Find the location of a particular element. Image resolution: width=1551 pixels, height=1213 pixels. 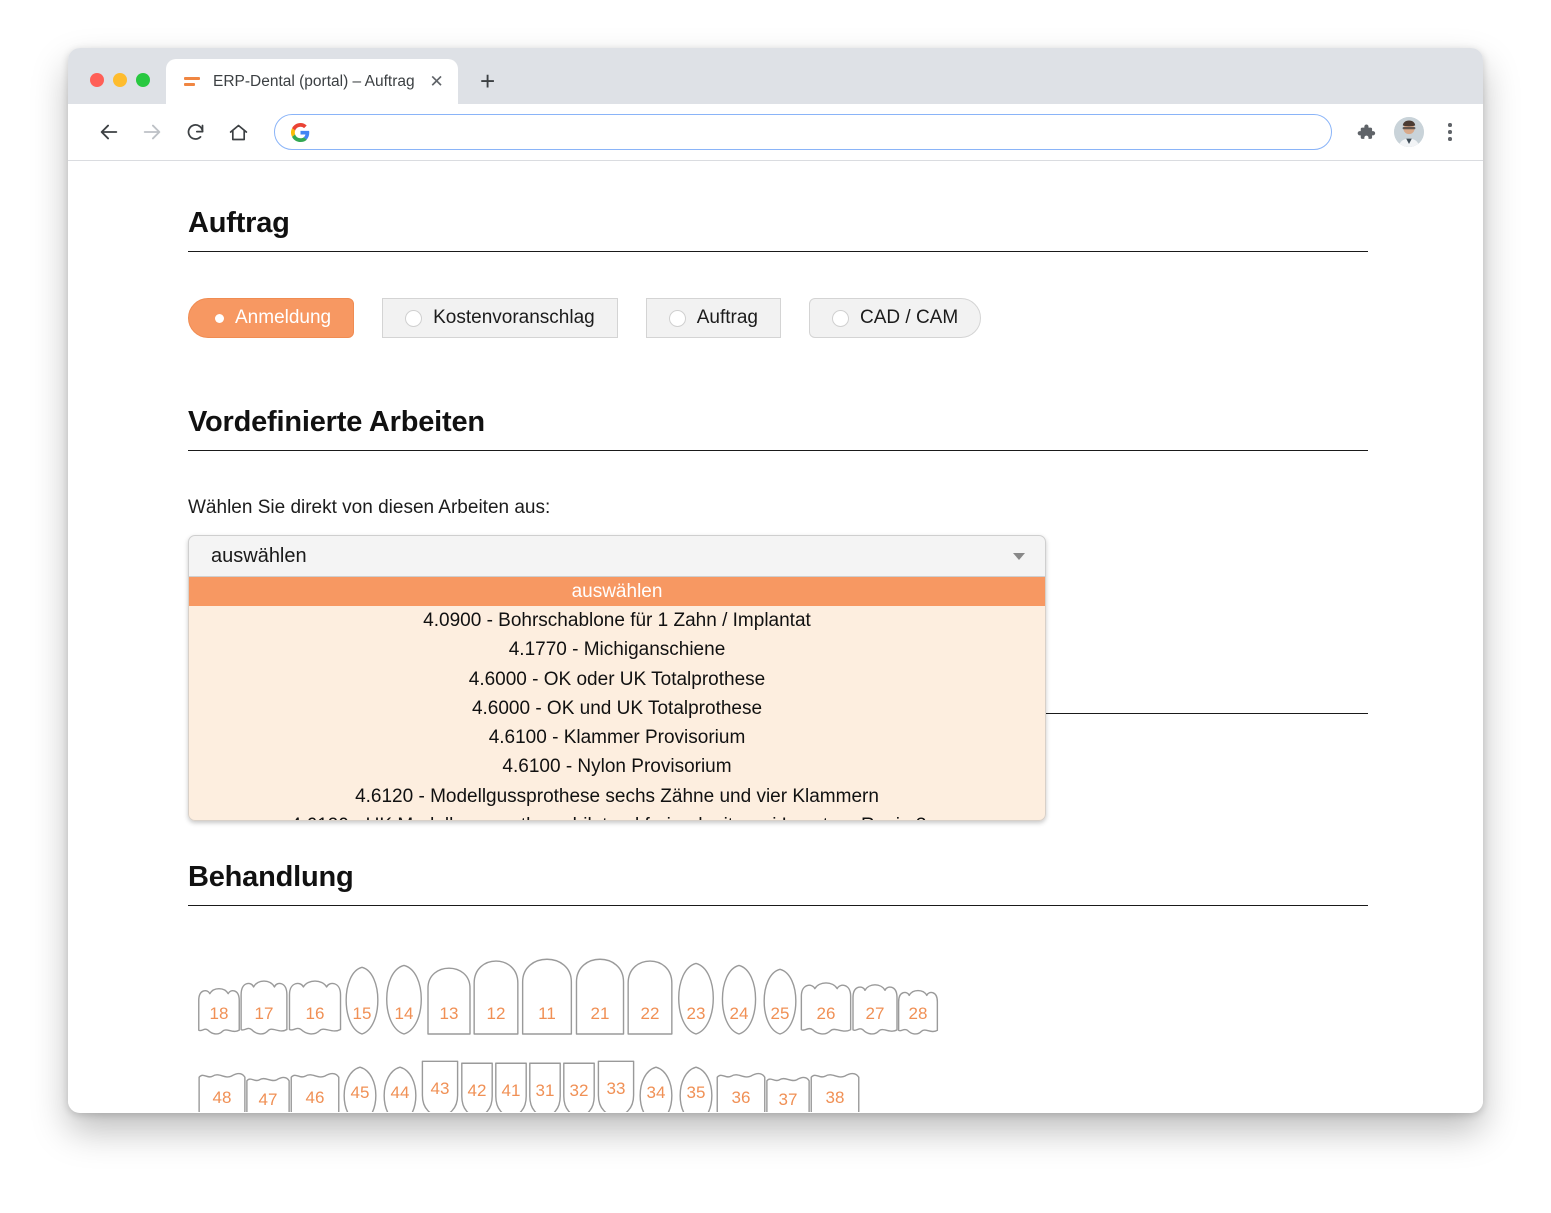

tooth-47: 47 is located at coordinates (268, 1094).